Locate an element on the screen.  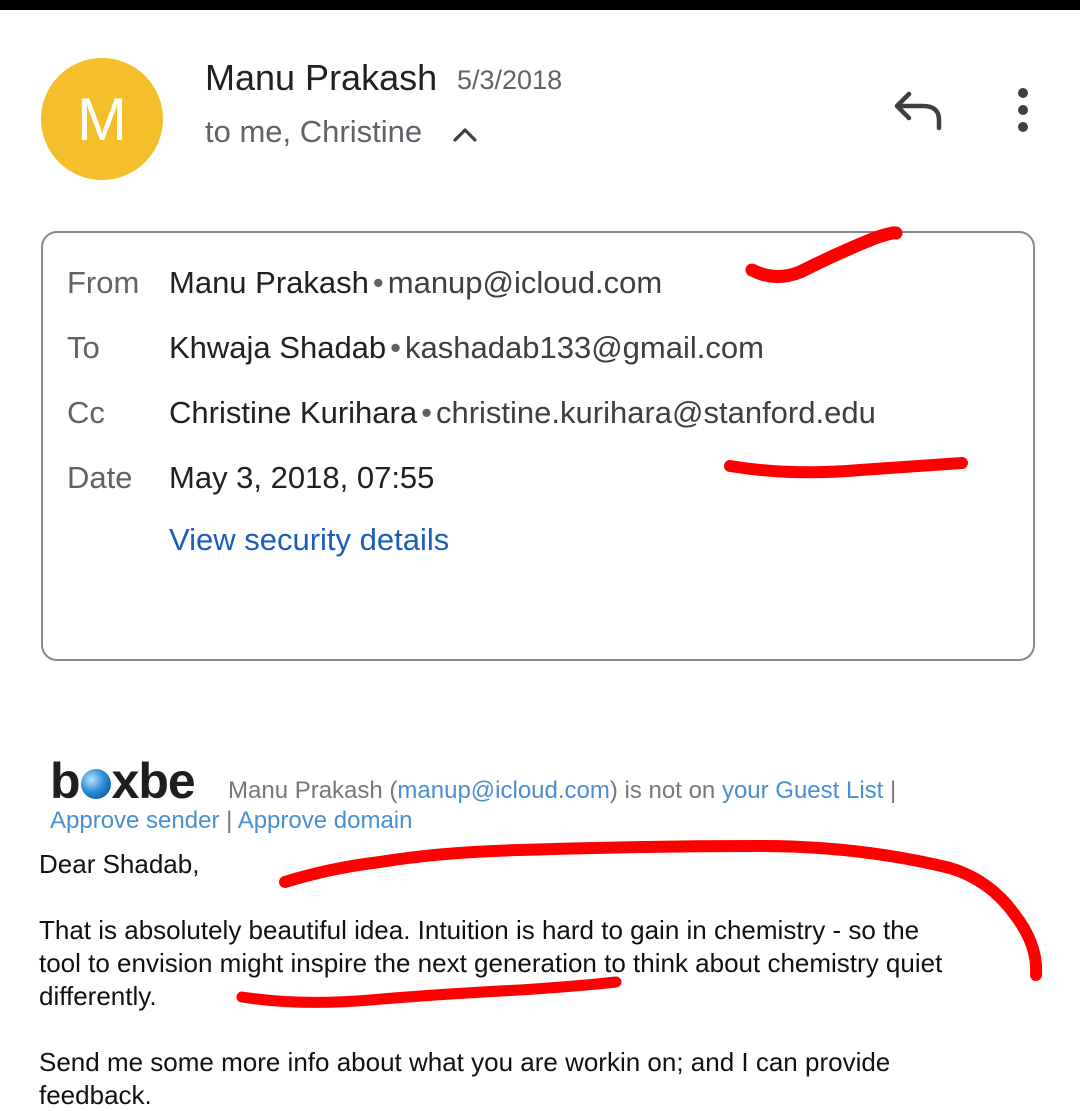
recipients-summary: to me, Christine is located at coordinates (313, 132).